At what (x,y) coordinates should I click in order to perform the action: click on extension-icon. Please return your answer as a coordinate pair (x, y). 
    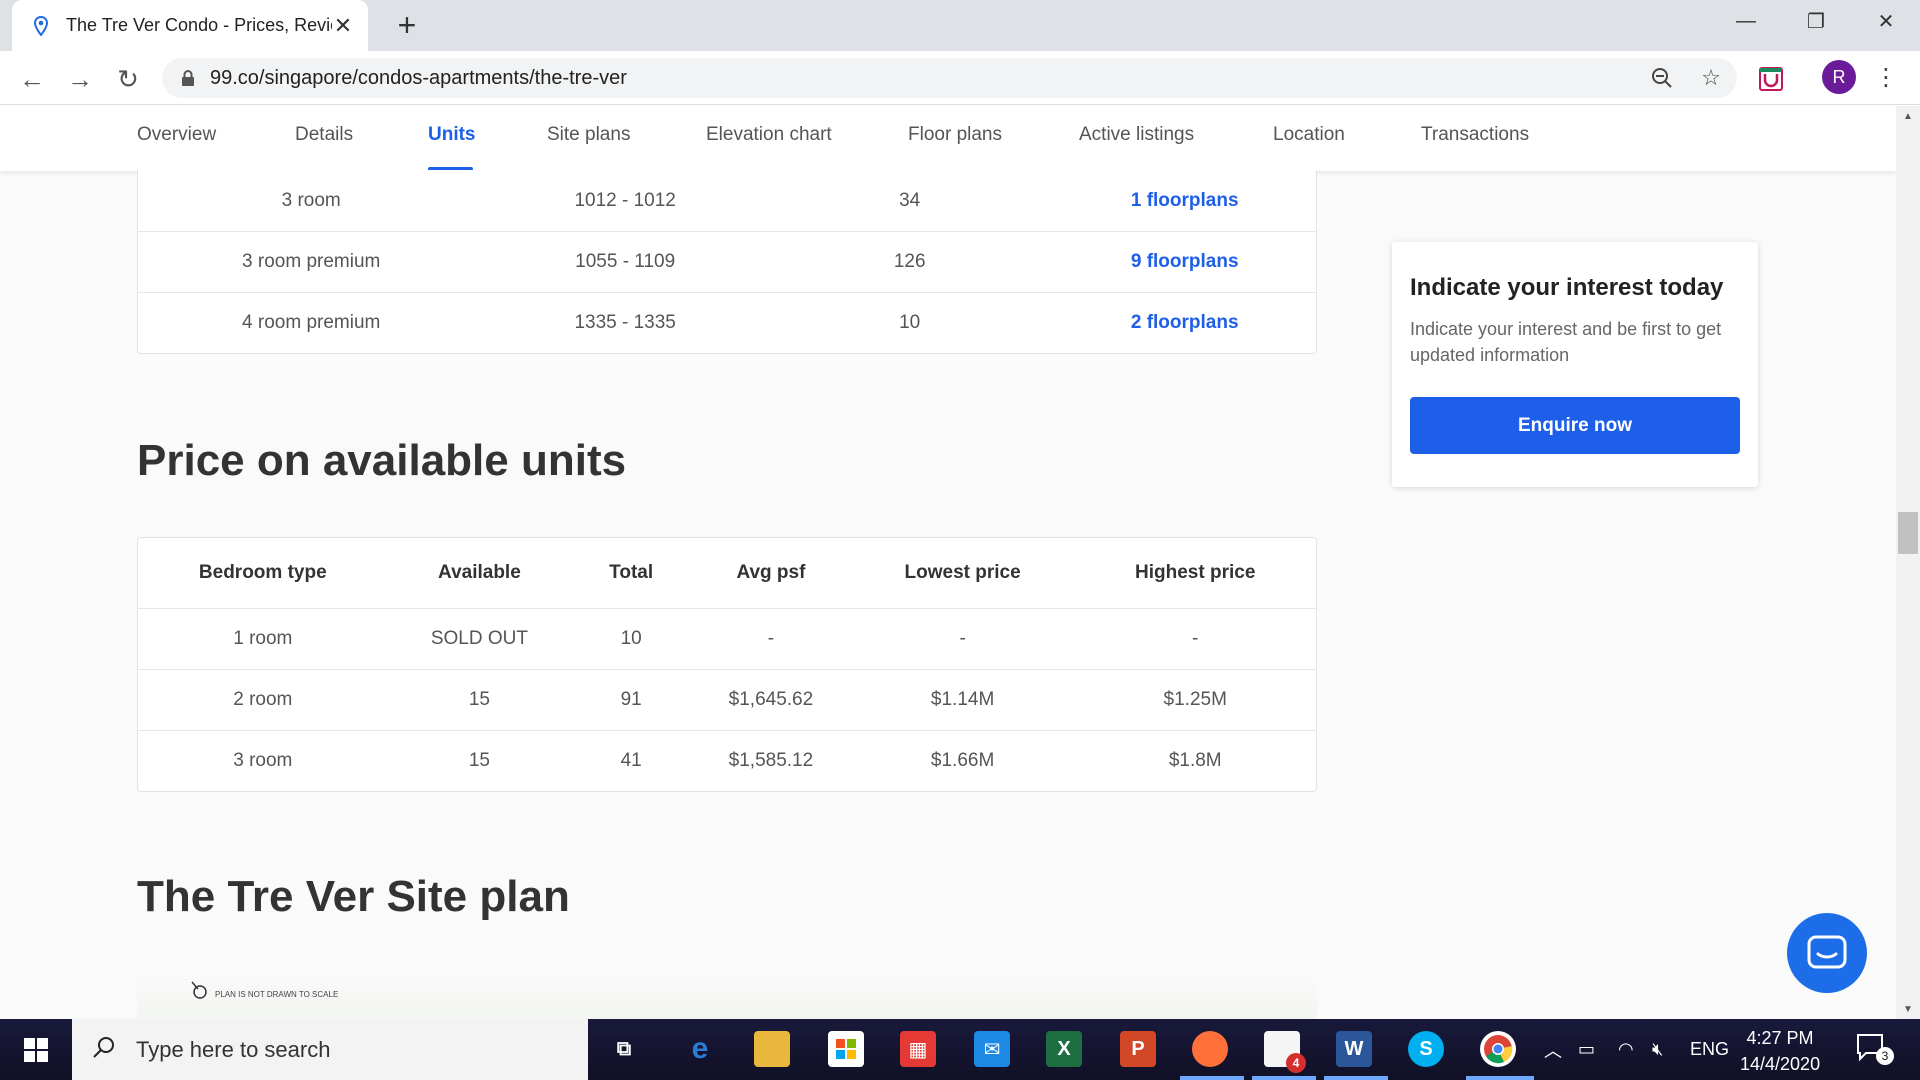
    Looking at the image, I should click on (1771, 79).